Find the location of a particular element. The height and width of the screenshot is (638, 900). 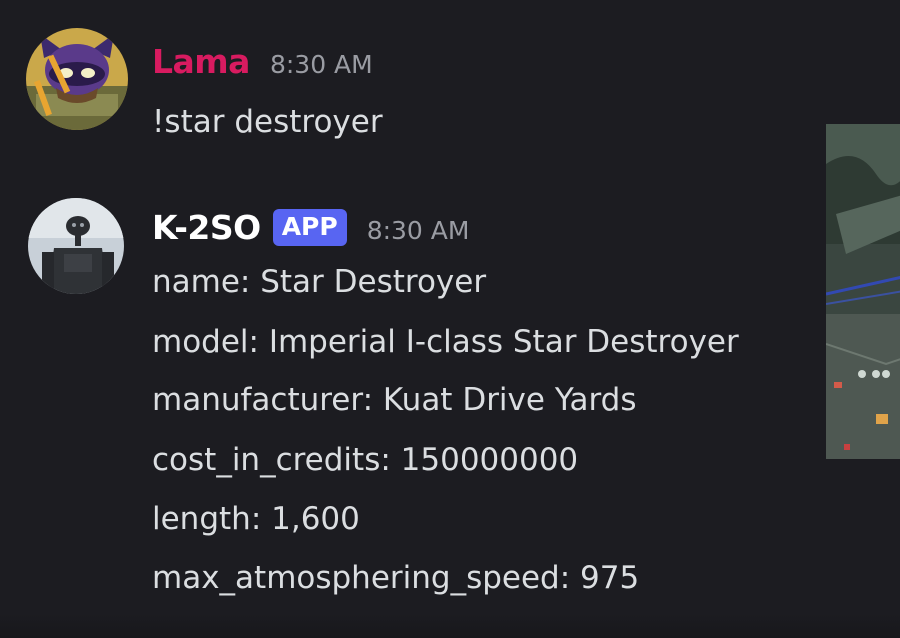

divider is located at coordinates (450, 626).